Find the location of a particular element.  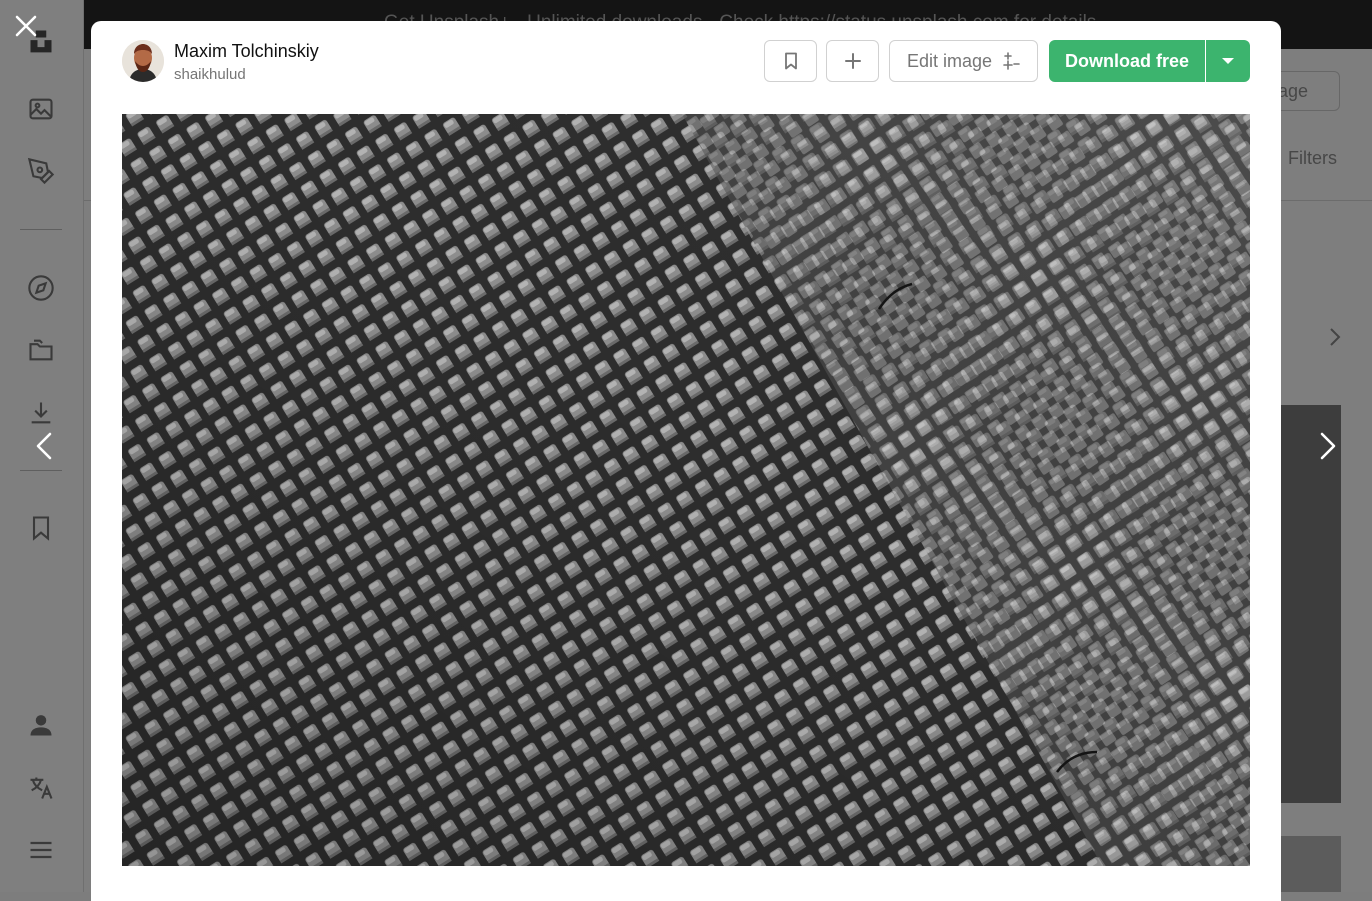

plus-icon is located at coordinates (852, 61).